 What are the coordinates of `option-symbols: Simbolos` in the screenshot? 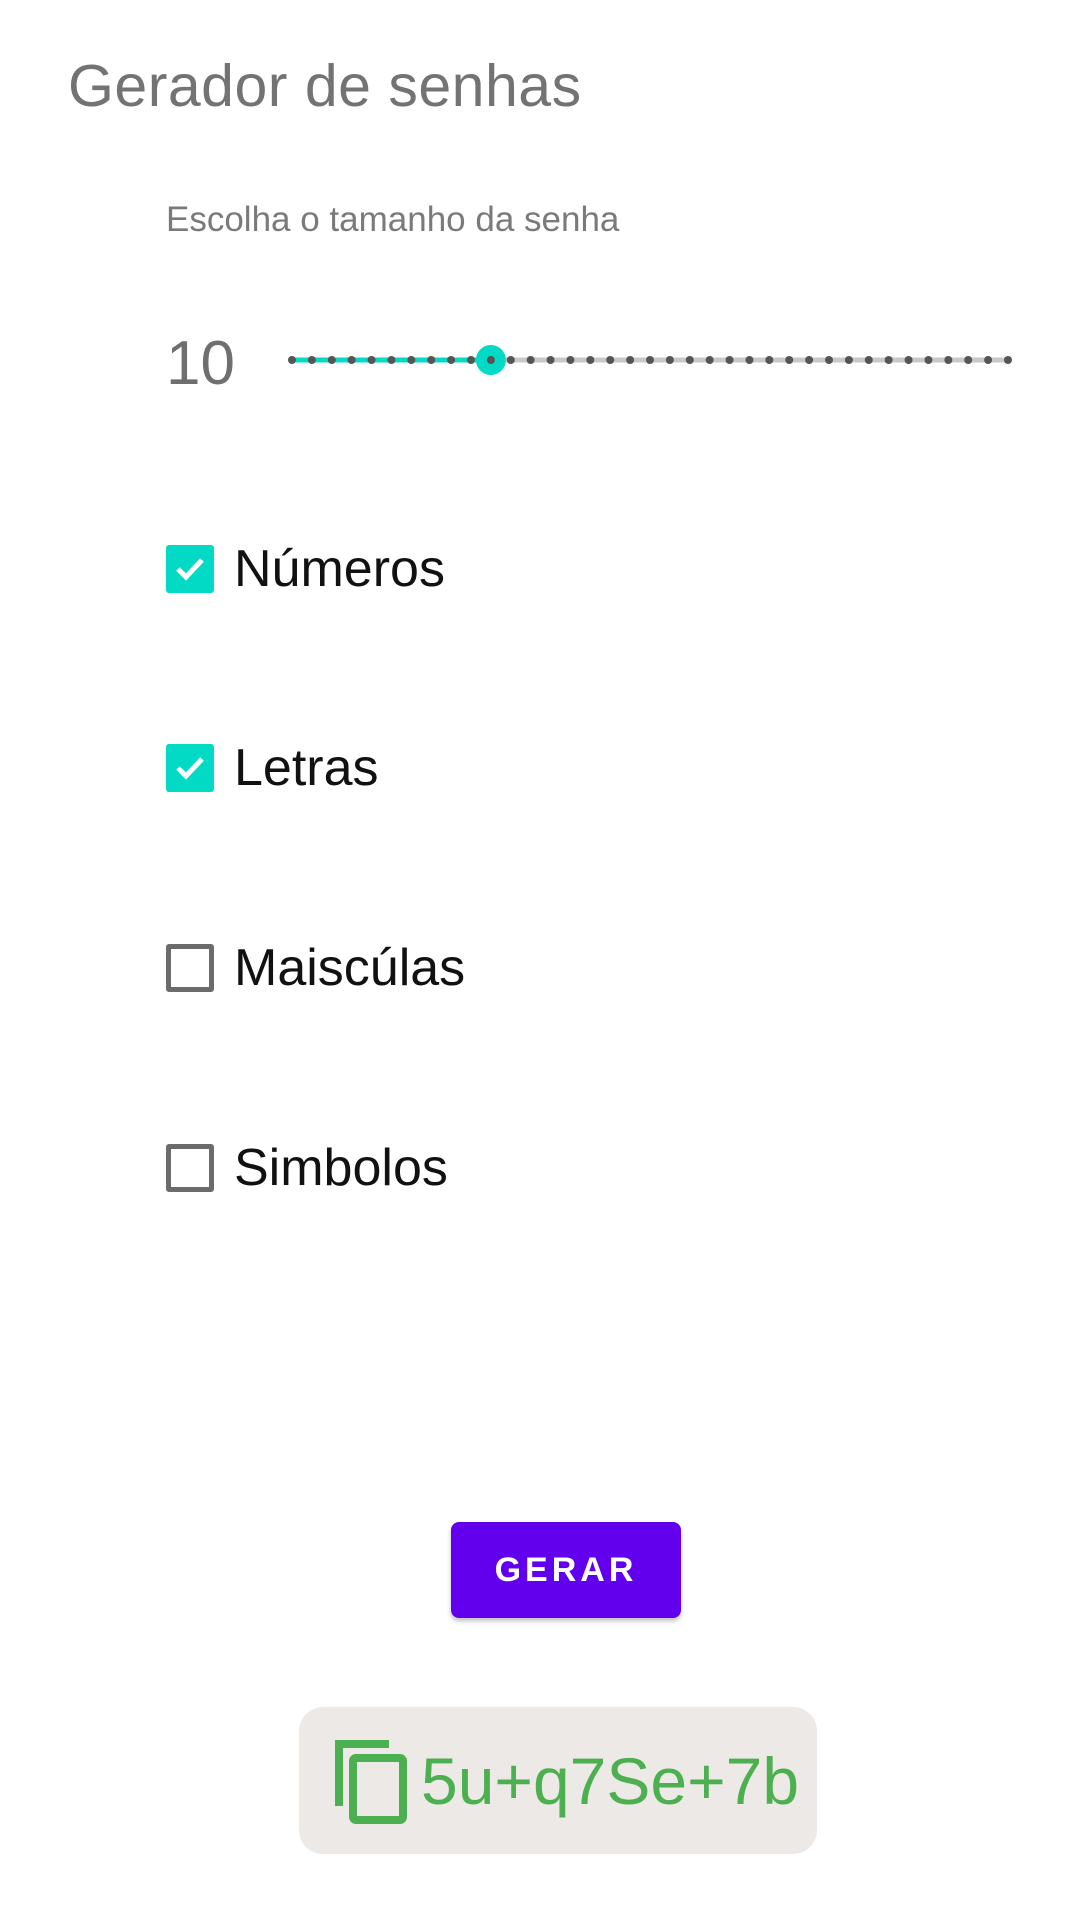 It's located at (307, 1168).